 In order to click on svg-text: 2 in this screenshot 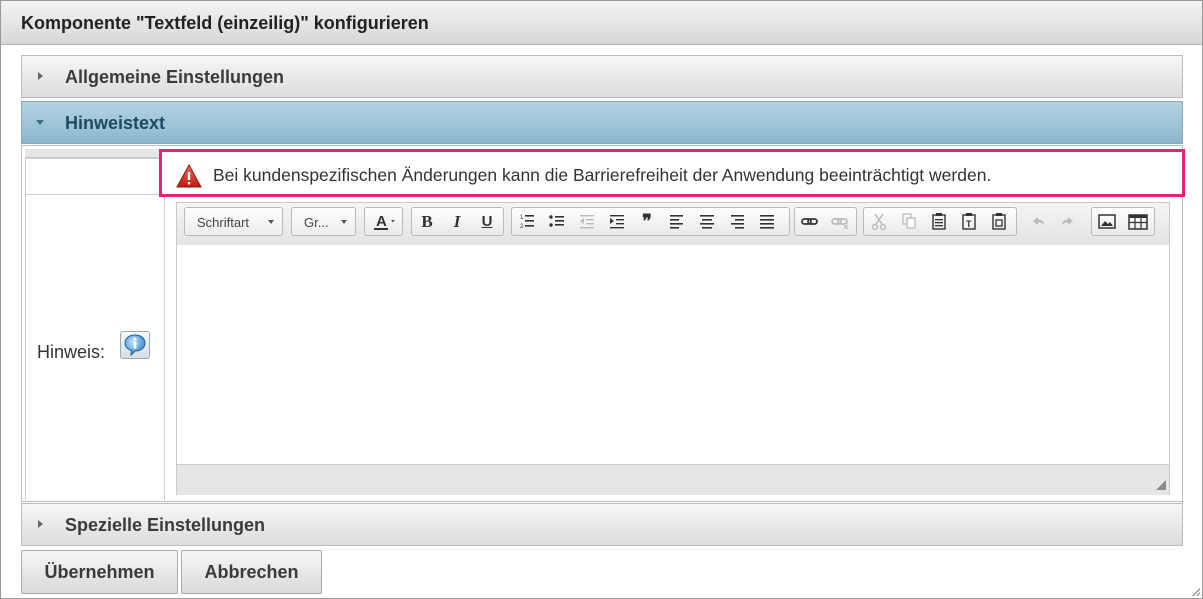, I will do `click(522, 227)`.